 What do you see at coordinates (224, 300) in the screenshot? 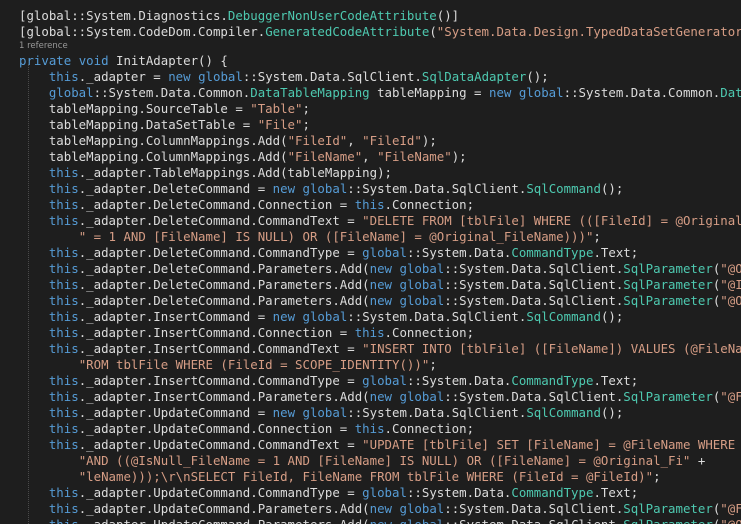
I see `code-token: ._adapter.DeleteCommand.Parameters.Add(` at bounding box center [224, 300].